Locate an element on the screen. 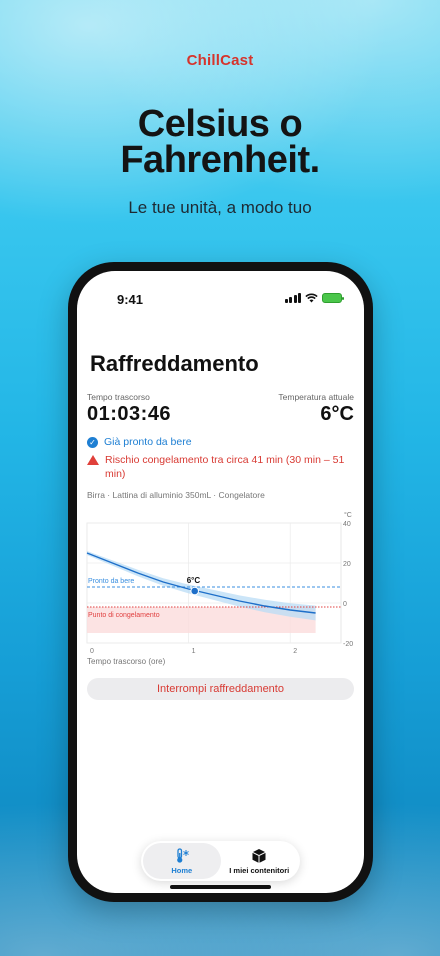  tab-home-label: Home is located at coordinates (182, 870).